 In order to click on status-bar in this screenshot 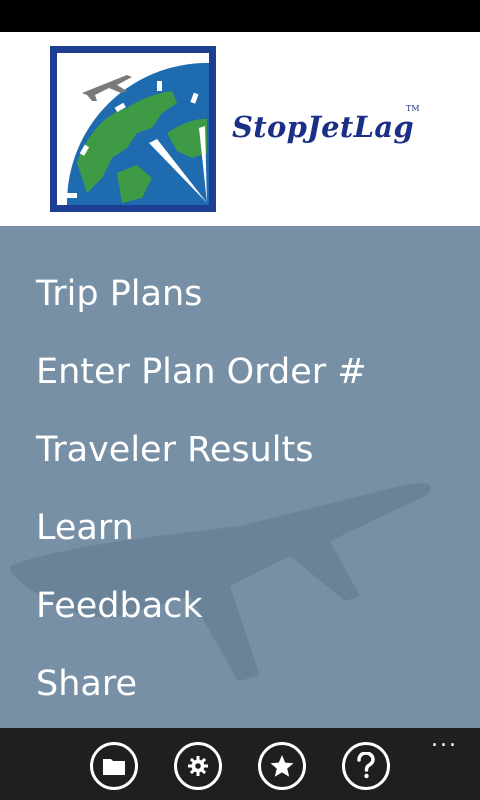, I will do `click(240, 16)`.